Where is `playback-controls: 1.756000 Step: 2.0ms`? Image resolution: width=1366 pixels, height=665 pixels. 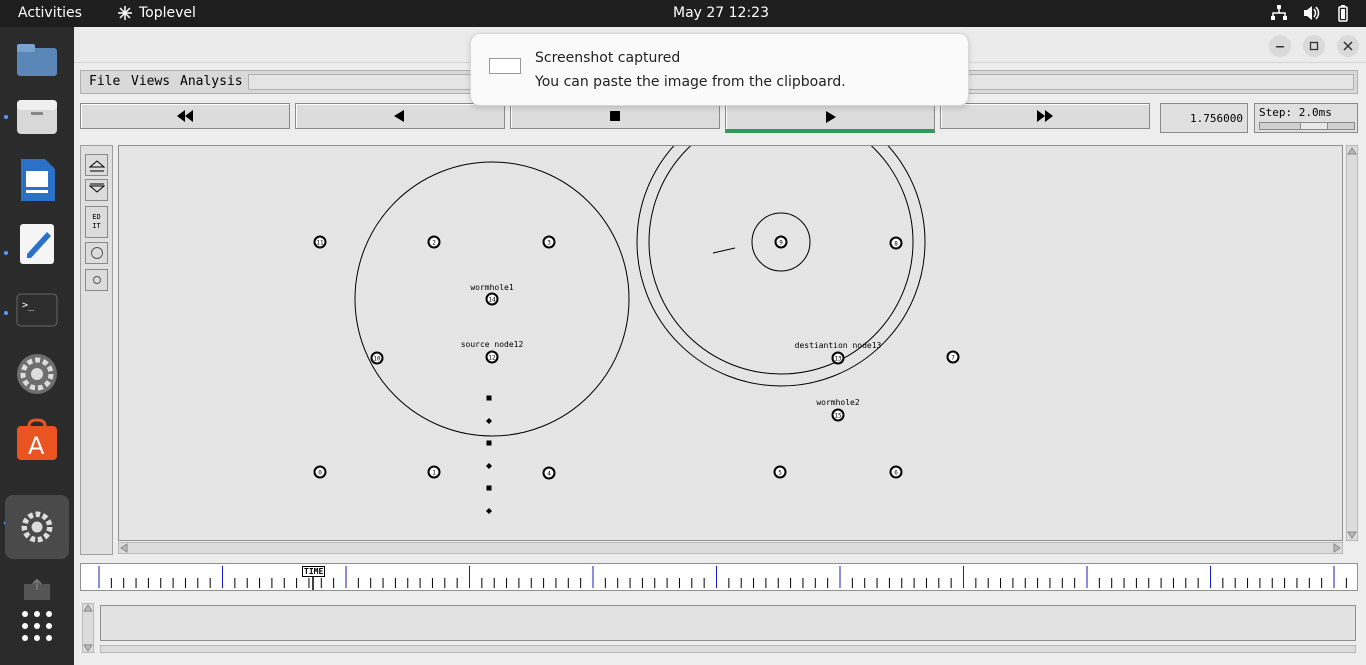
playback-controls: 1.756000 Step: 2.0ms is located at coordinates (719, 119).